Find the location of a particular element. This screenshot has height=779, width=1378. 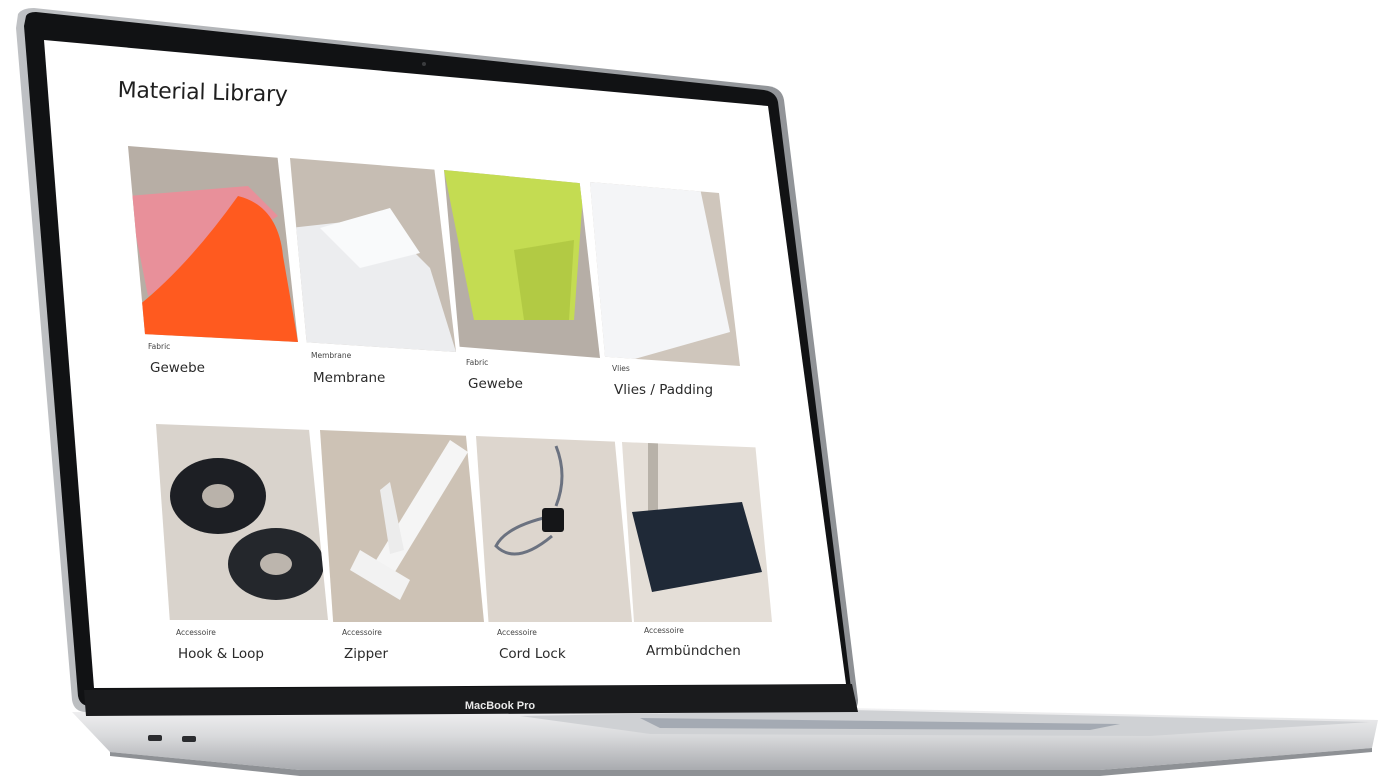

material-name: Cord Lock is located at coordinates (532, 654).